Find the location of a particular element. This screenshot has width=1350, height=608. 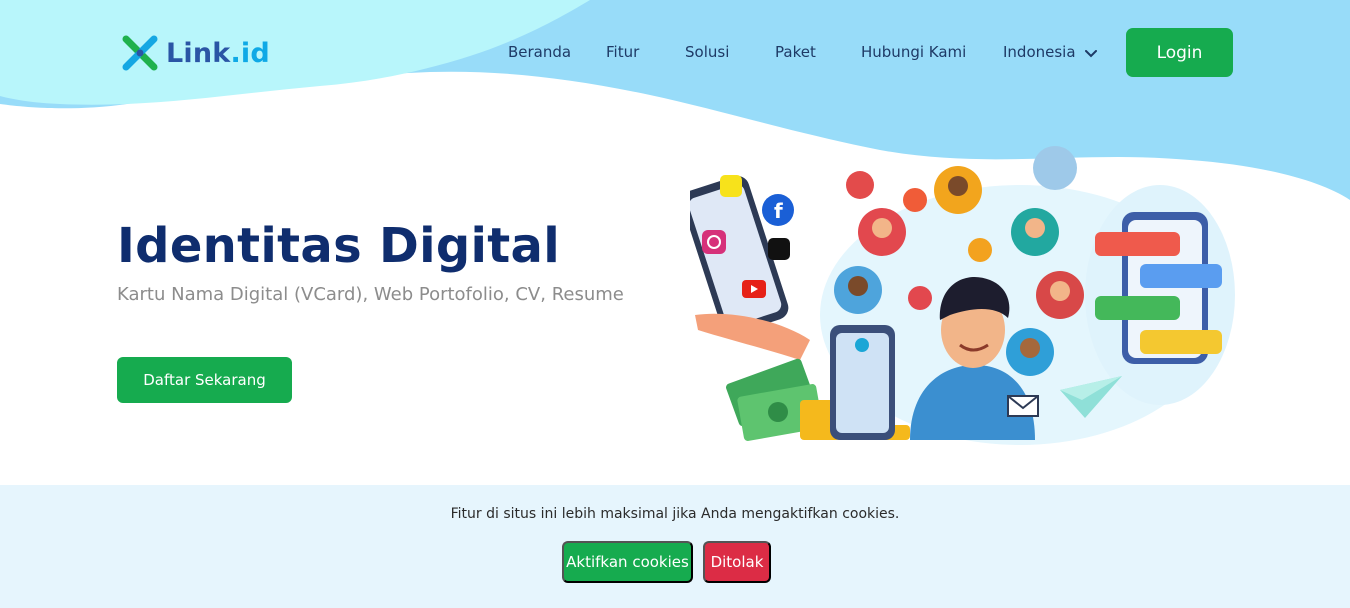

accept-cookies-button: Aktifkan cookies is located at coordinates (627, 562).